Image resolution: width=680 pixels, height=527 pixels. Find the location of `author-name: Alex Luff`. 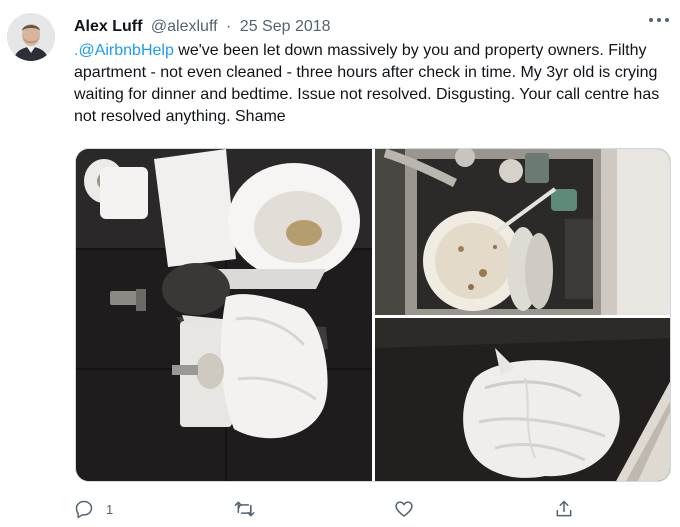

author-name: Alex Luff is located at coordinates (108, 26).